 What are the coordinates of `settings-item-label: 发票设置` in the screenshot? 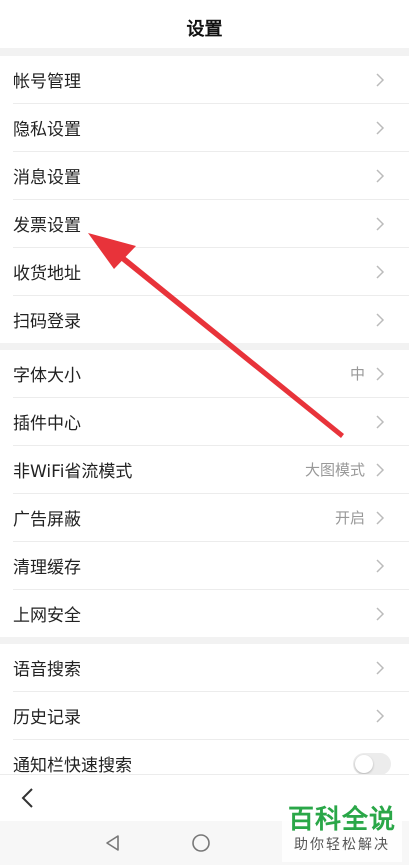 It's located at (47, 226).